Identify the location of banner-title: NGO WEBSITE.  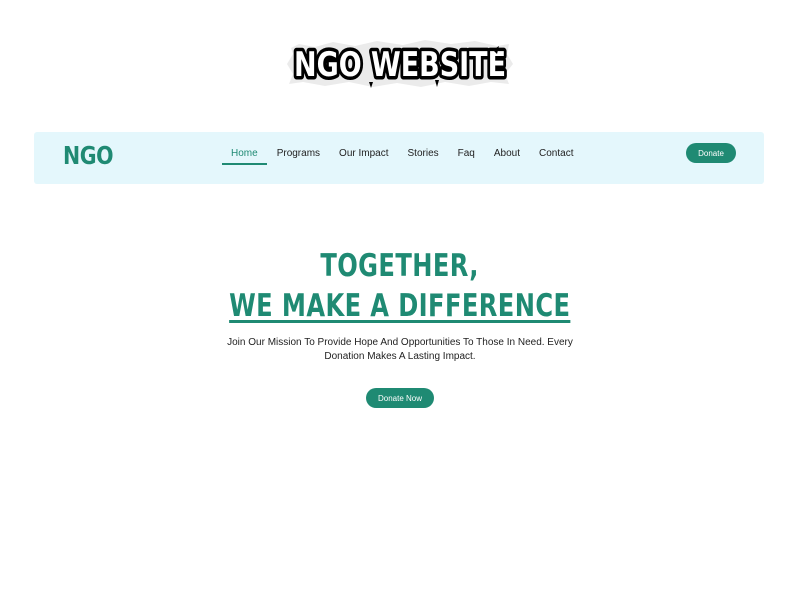
(400, 65).